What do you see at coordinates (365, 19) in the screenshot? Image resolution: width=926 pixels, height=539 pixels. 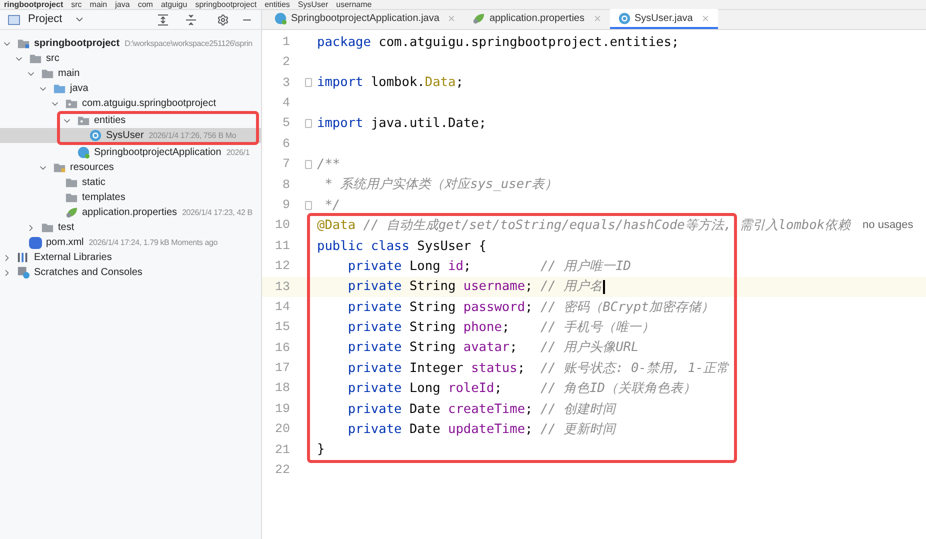 I see `editor-tab: SpringbootprojectApplication.java` at bounding box center [365, 19].